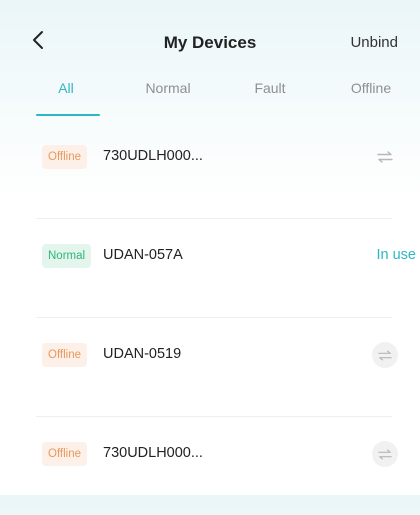 The width and height of the screenshot is (420, 515). I want to click on tab-all: All, so click(66, 88).